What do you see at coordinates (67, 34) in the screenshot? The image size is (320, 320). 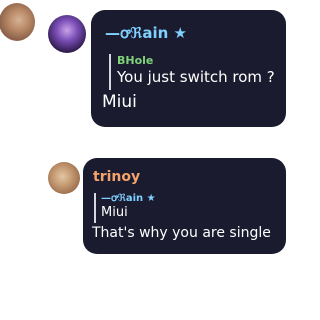 I see `avatar-rain` at bounding box center [67, 34].